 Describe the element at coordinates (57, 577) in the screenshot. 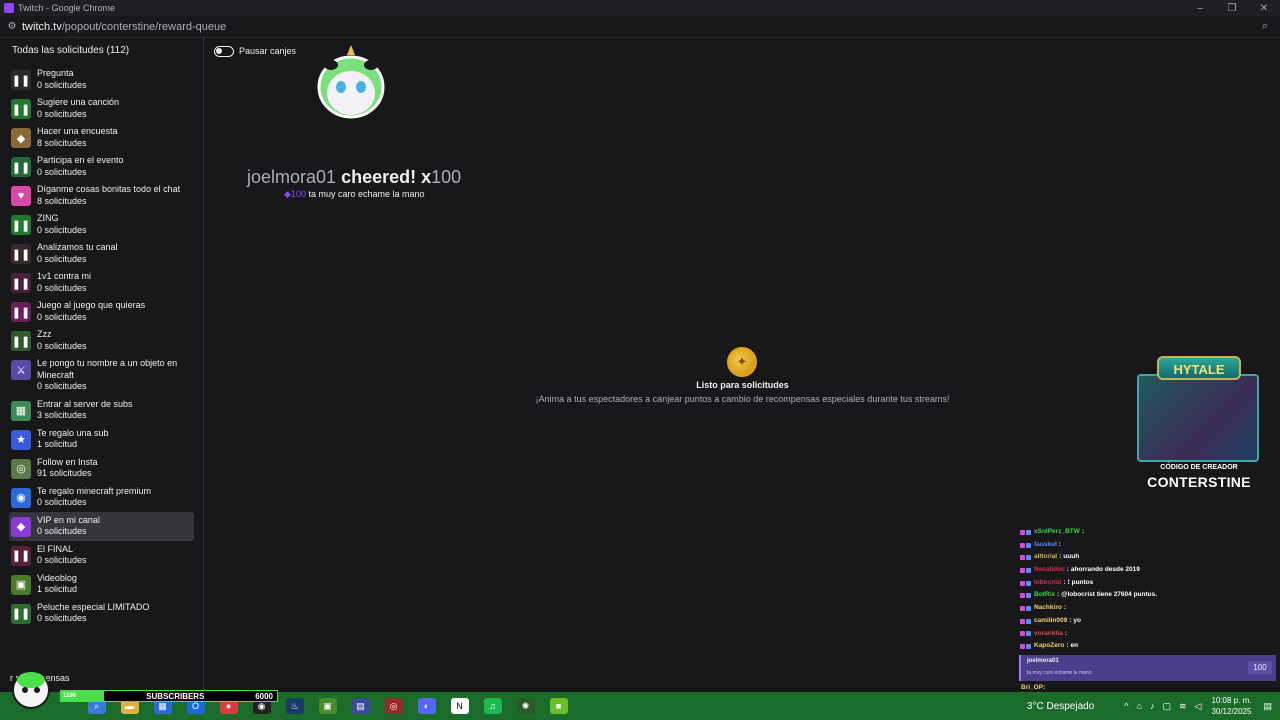

I see `reward-name: Videoblog` at that location.